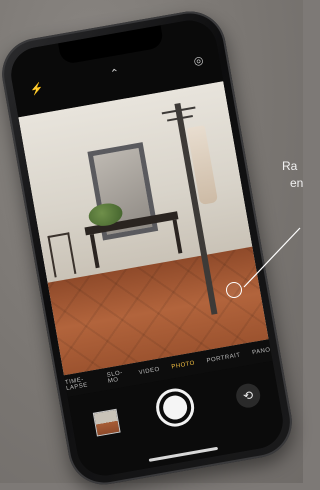 The image size is (320, 490). Describe the element at coordinates (183, 365) in the screenshot. I see `mode-photo: Photo` at that location.